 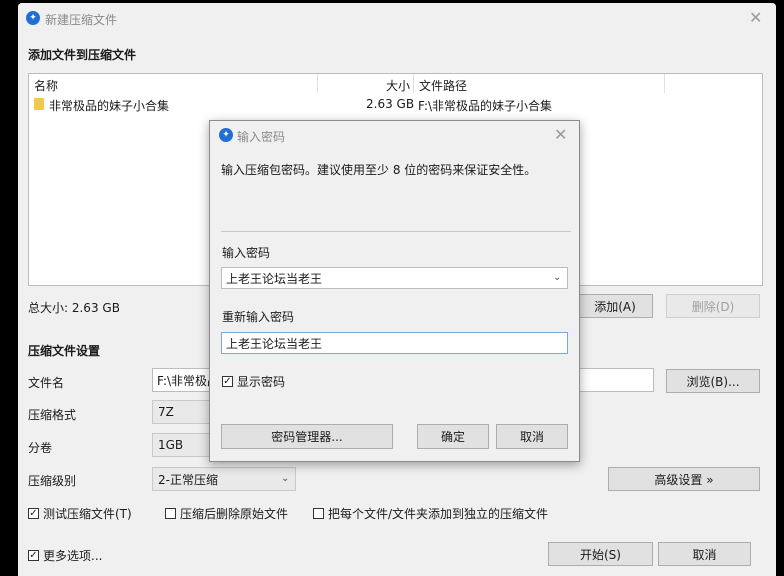 I want to click on column-path-header: 文件路径, so click(x=443, y=85).